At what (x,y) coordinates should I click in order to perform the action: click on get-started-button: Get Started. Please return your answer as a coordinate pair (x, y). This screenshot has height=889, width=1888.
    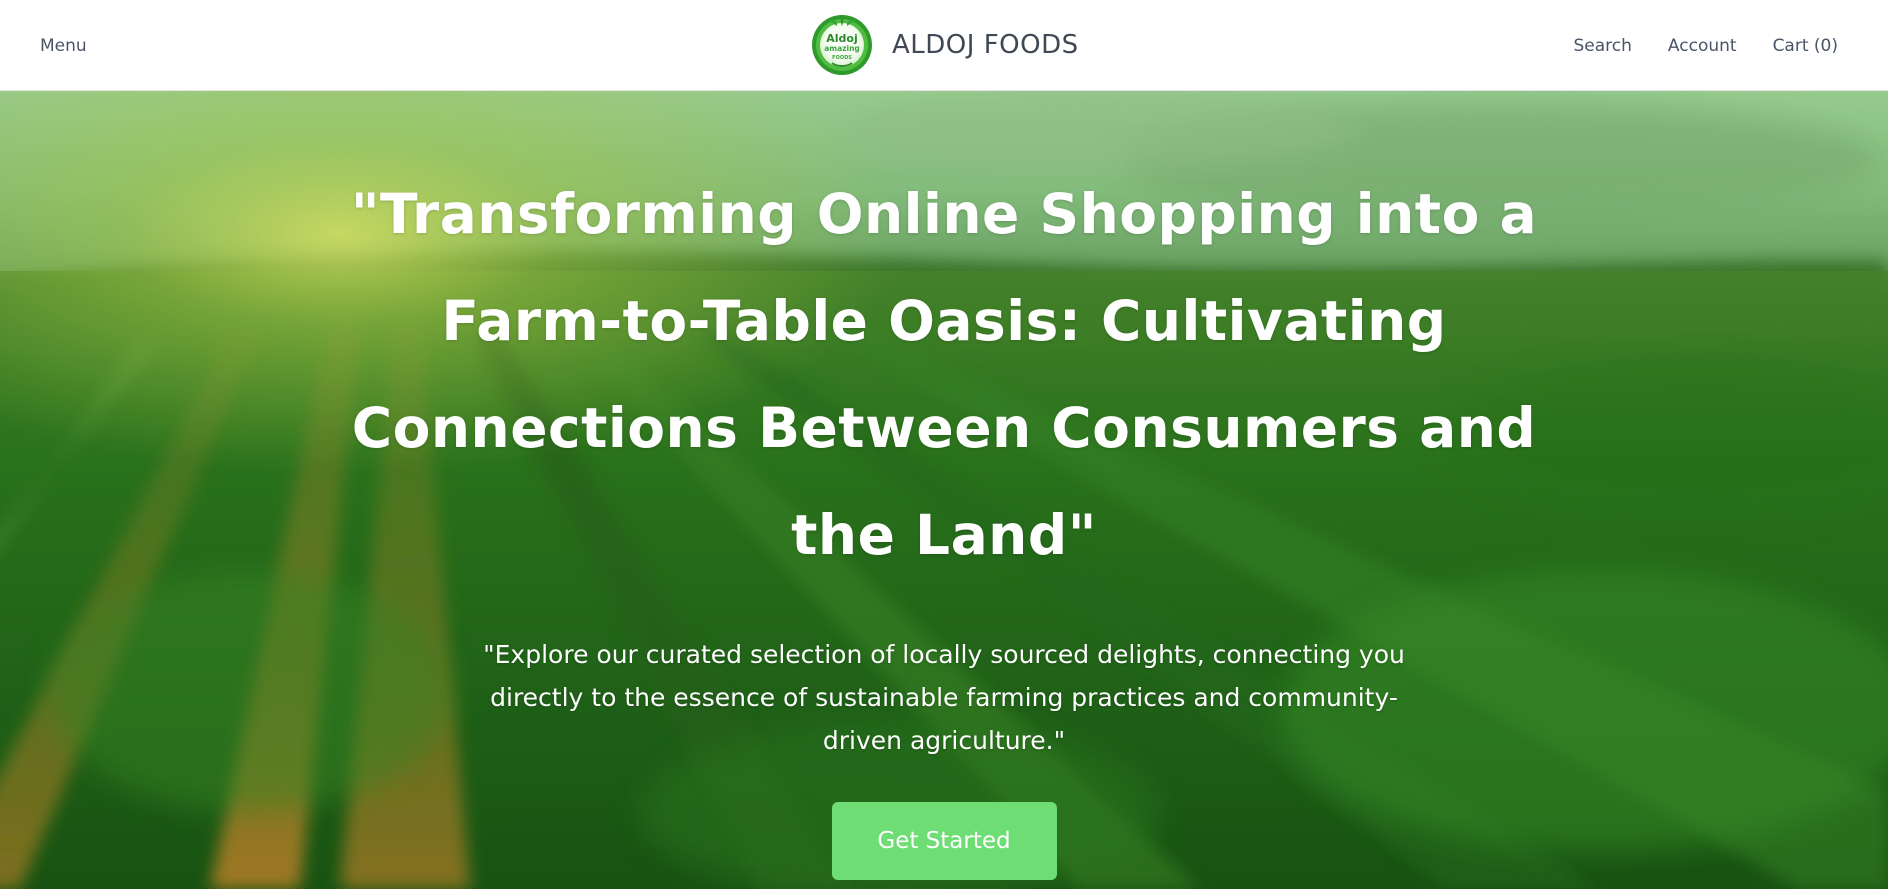
    Looking at the image, I should click on (944, 841).